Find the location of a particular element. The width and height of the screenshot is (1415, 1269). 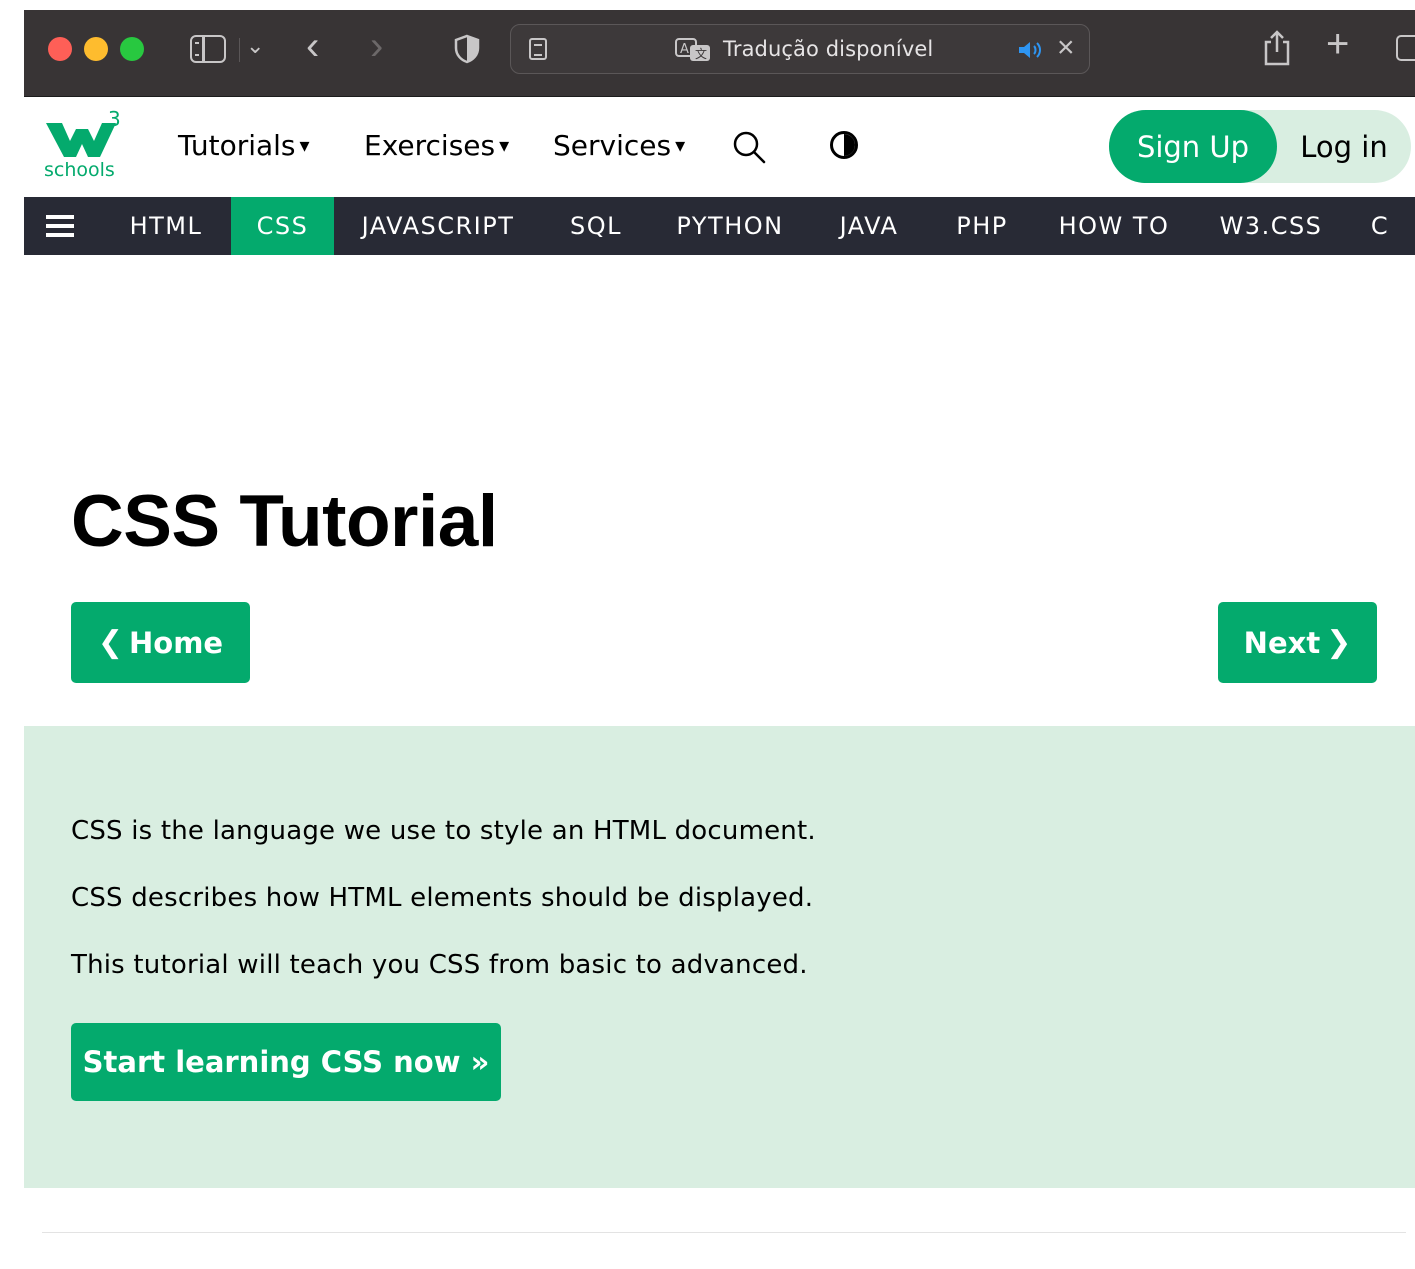

sidebar-icon is located at coordinates (208, 49).